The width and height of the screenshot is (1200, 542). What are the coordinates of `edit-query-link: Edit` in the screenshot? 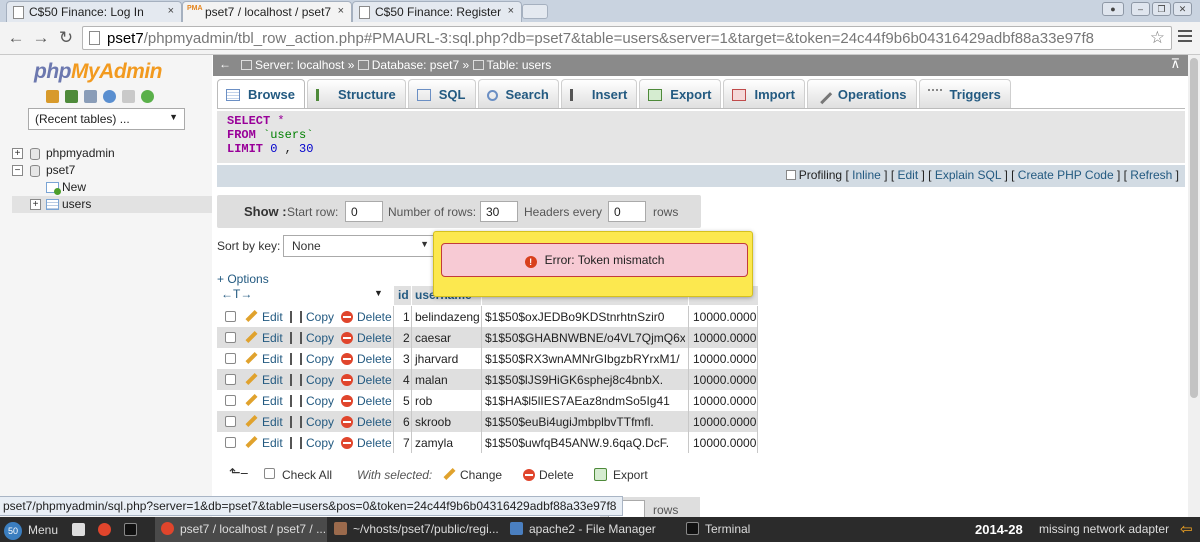 It's located at (907, 175).